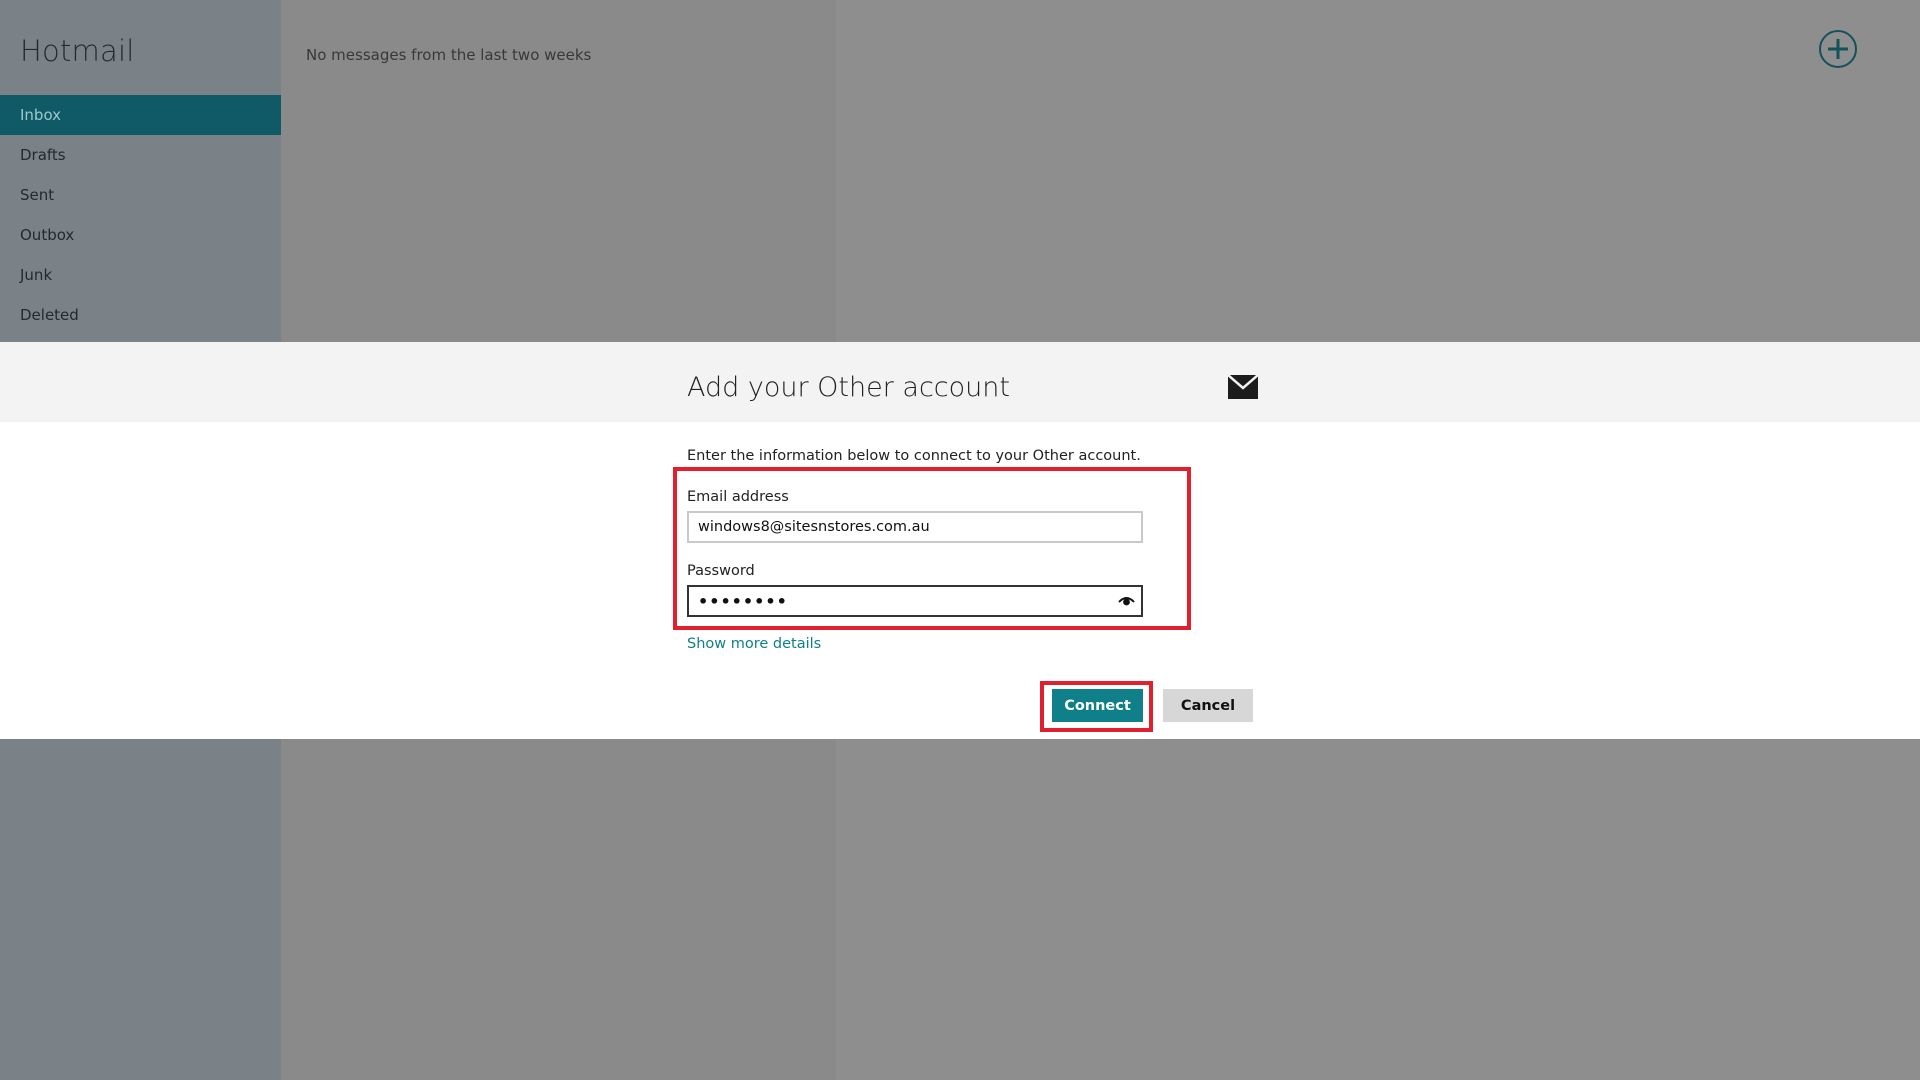 This screenshot has width=1920, height=1080. I want to click on password-label: Password, so click(721, 571).